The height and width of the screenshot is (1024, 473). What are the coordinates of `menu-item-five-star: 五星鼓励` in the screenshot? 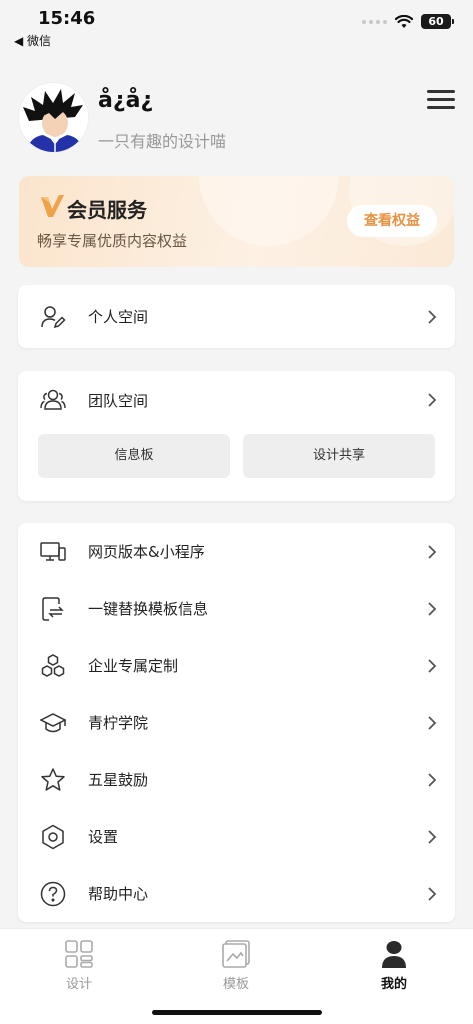 It's located at (236, 779).